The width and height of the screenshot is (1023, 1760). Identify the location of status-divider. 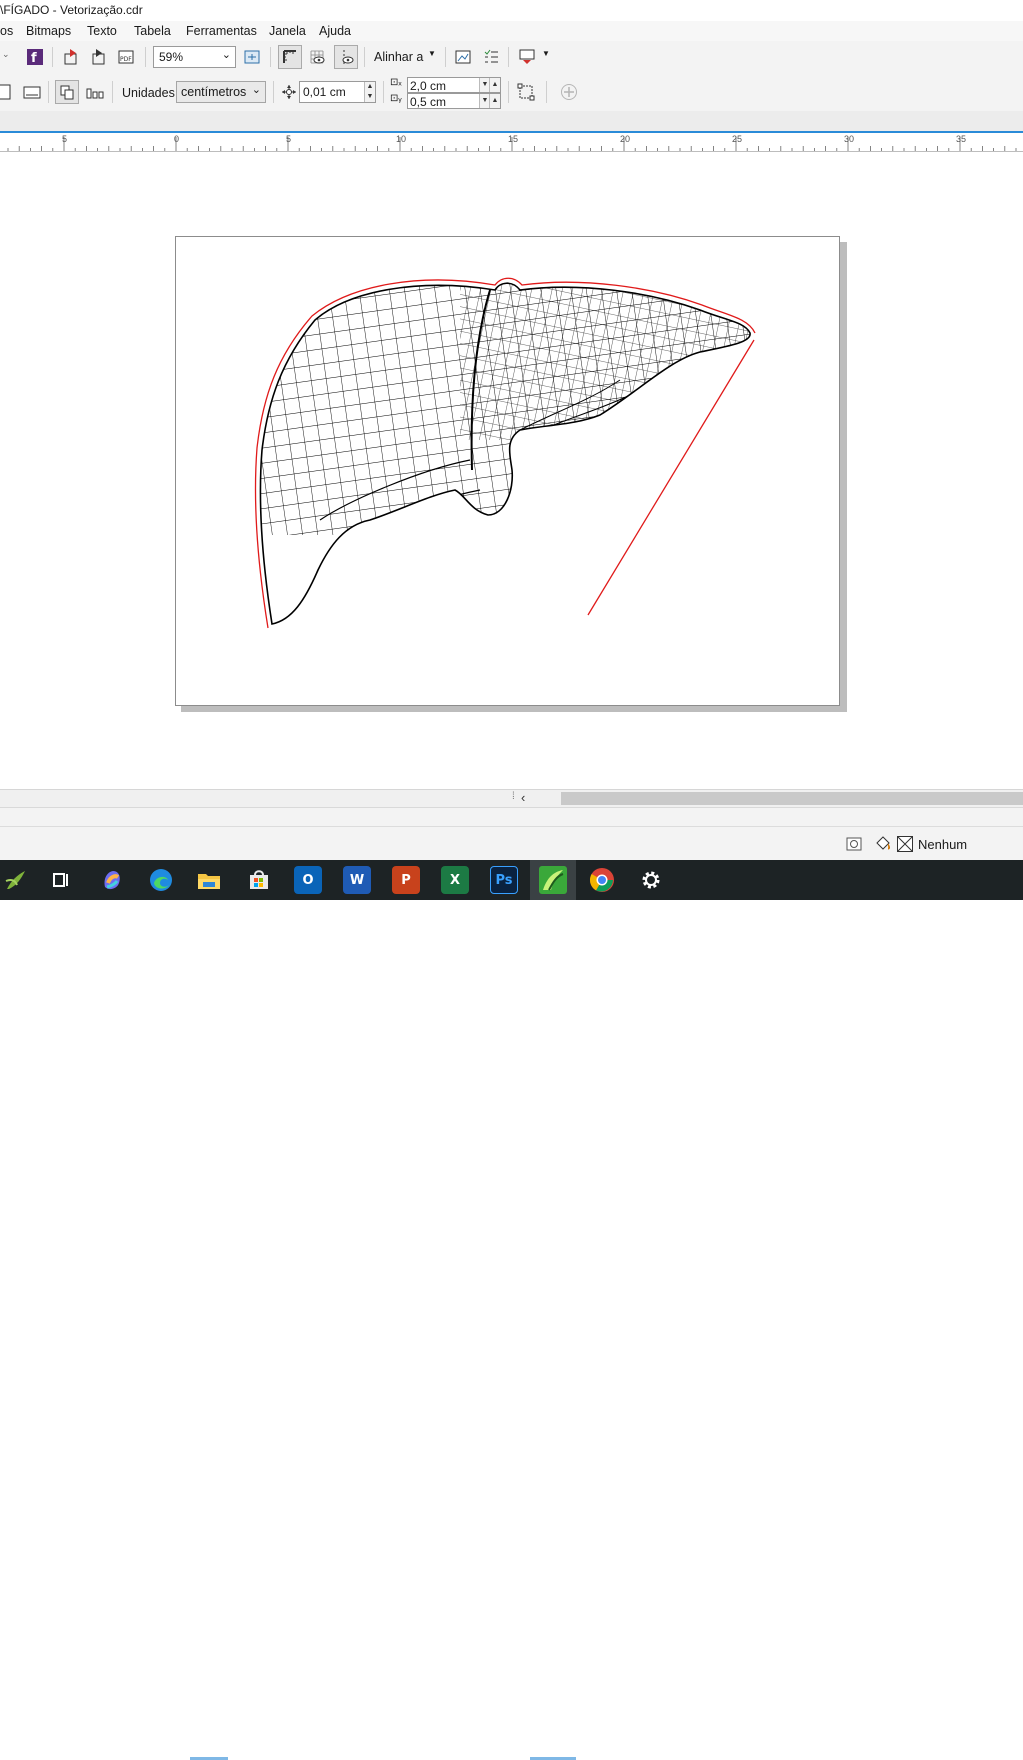
(511, 826).